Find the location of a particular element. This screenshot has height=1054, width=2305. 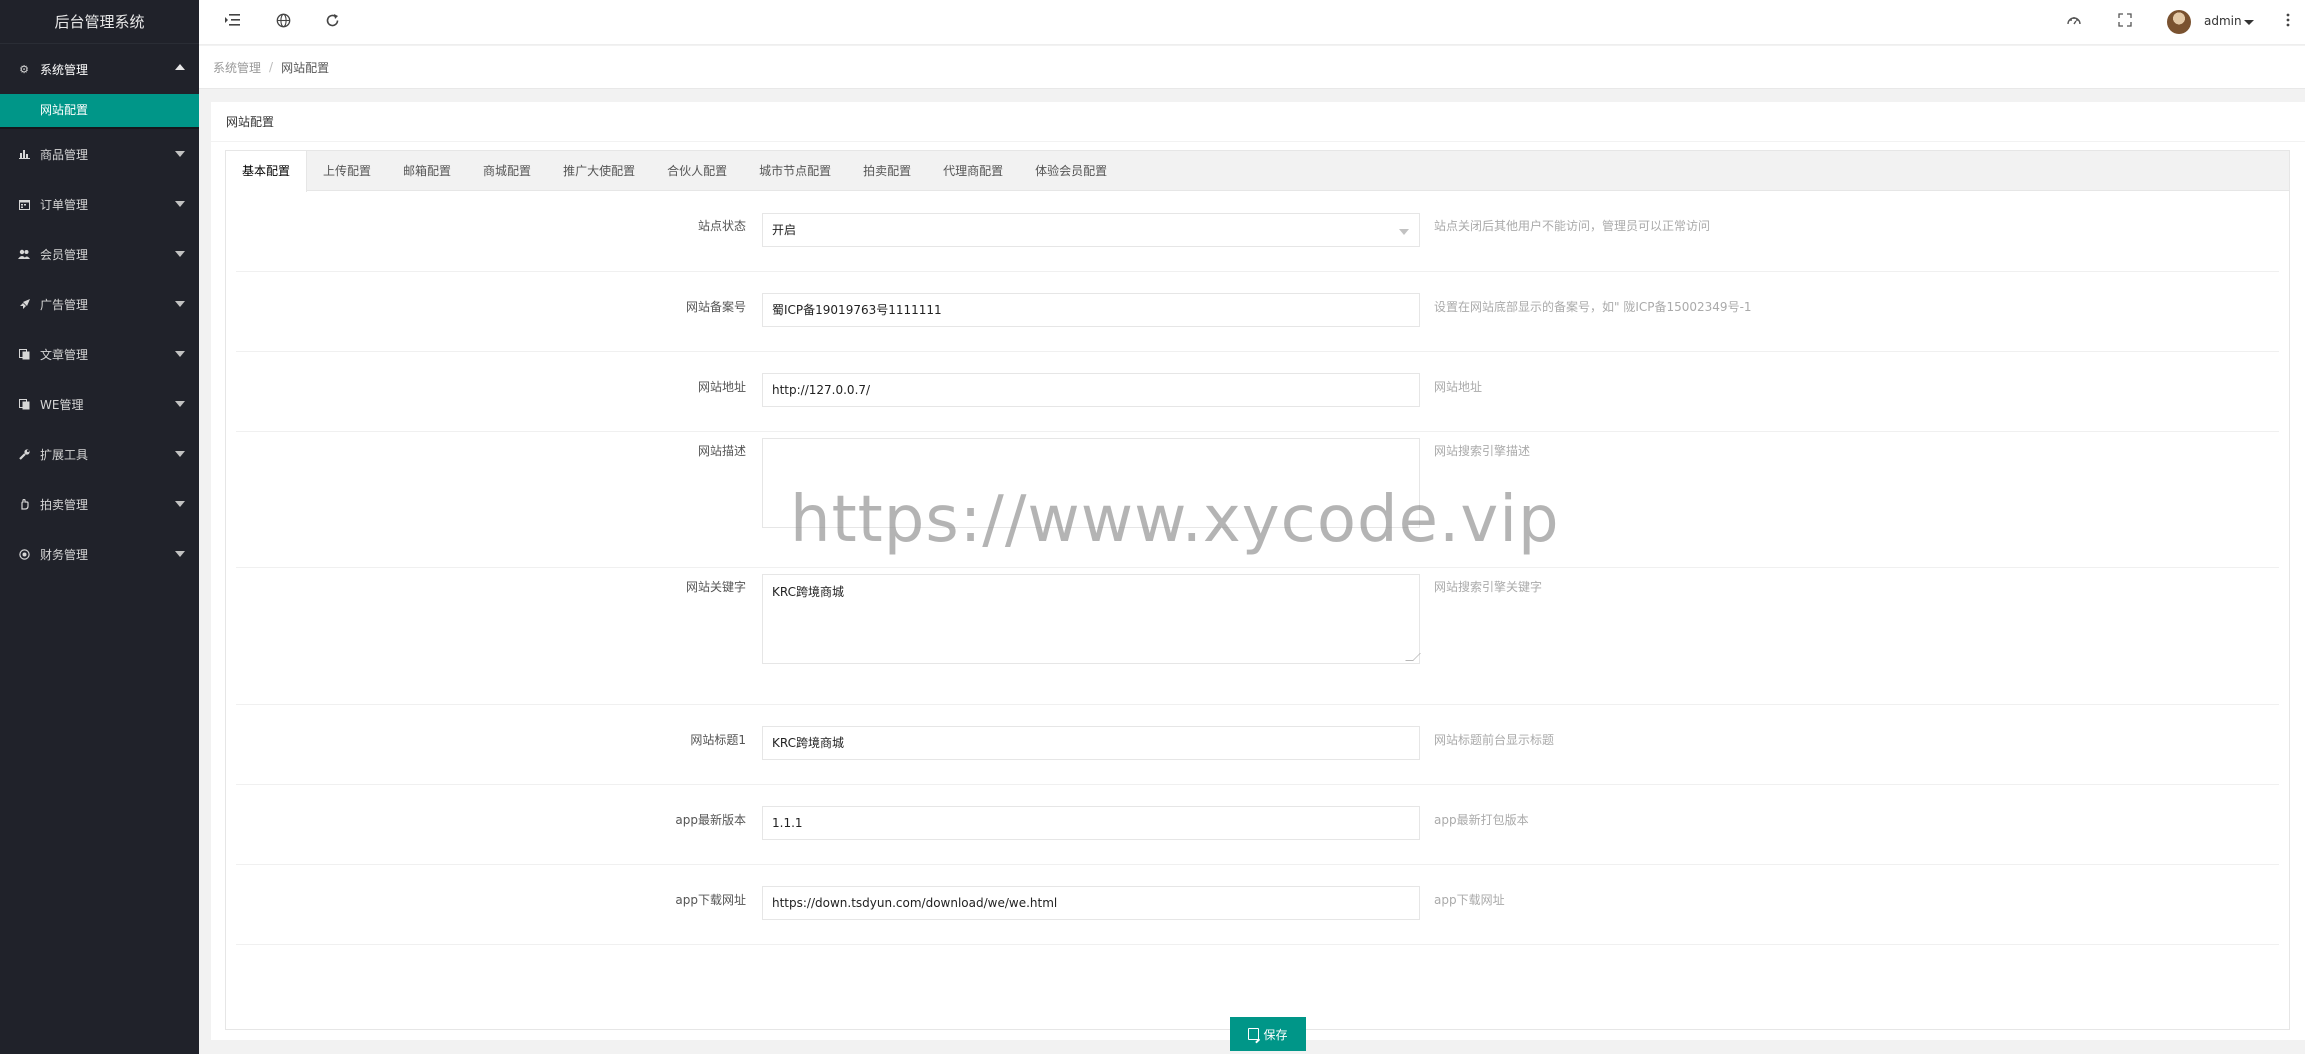

sidebar-item-label: WE管理 is located at coordinates (62, 404).